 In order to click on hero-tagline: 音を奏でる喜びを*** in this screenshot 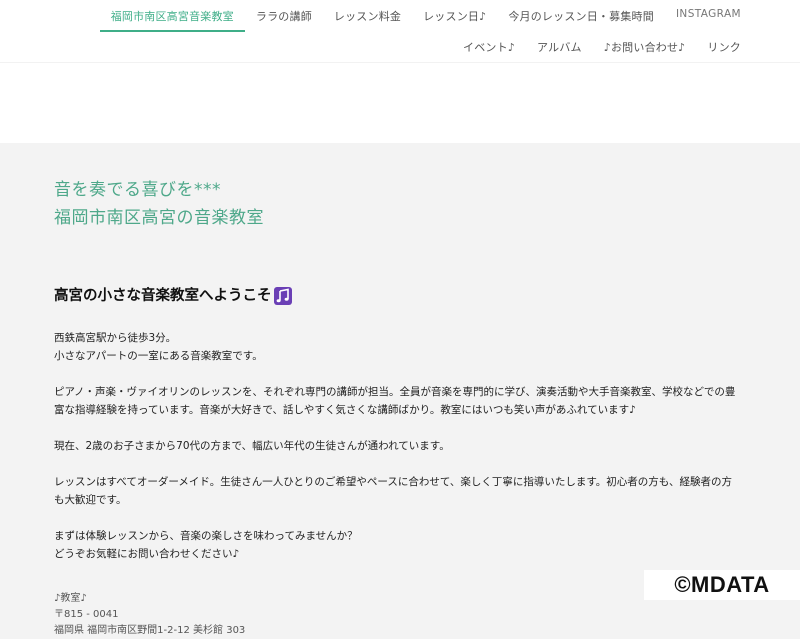, I will do `click(137, 190)`.